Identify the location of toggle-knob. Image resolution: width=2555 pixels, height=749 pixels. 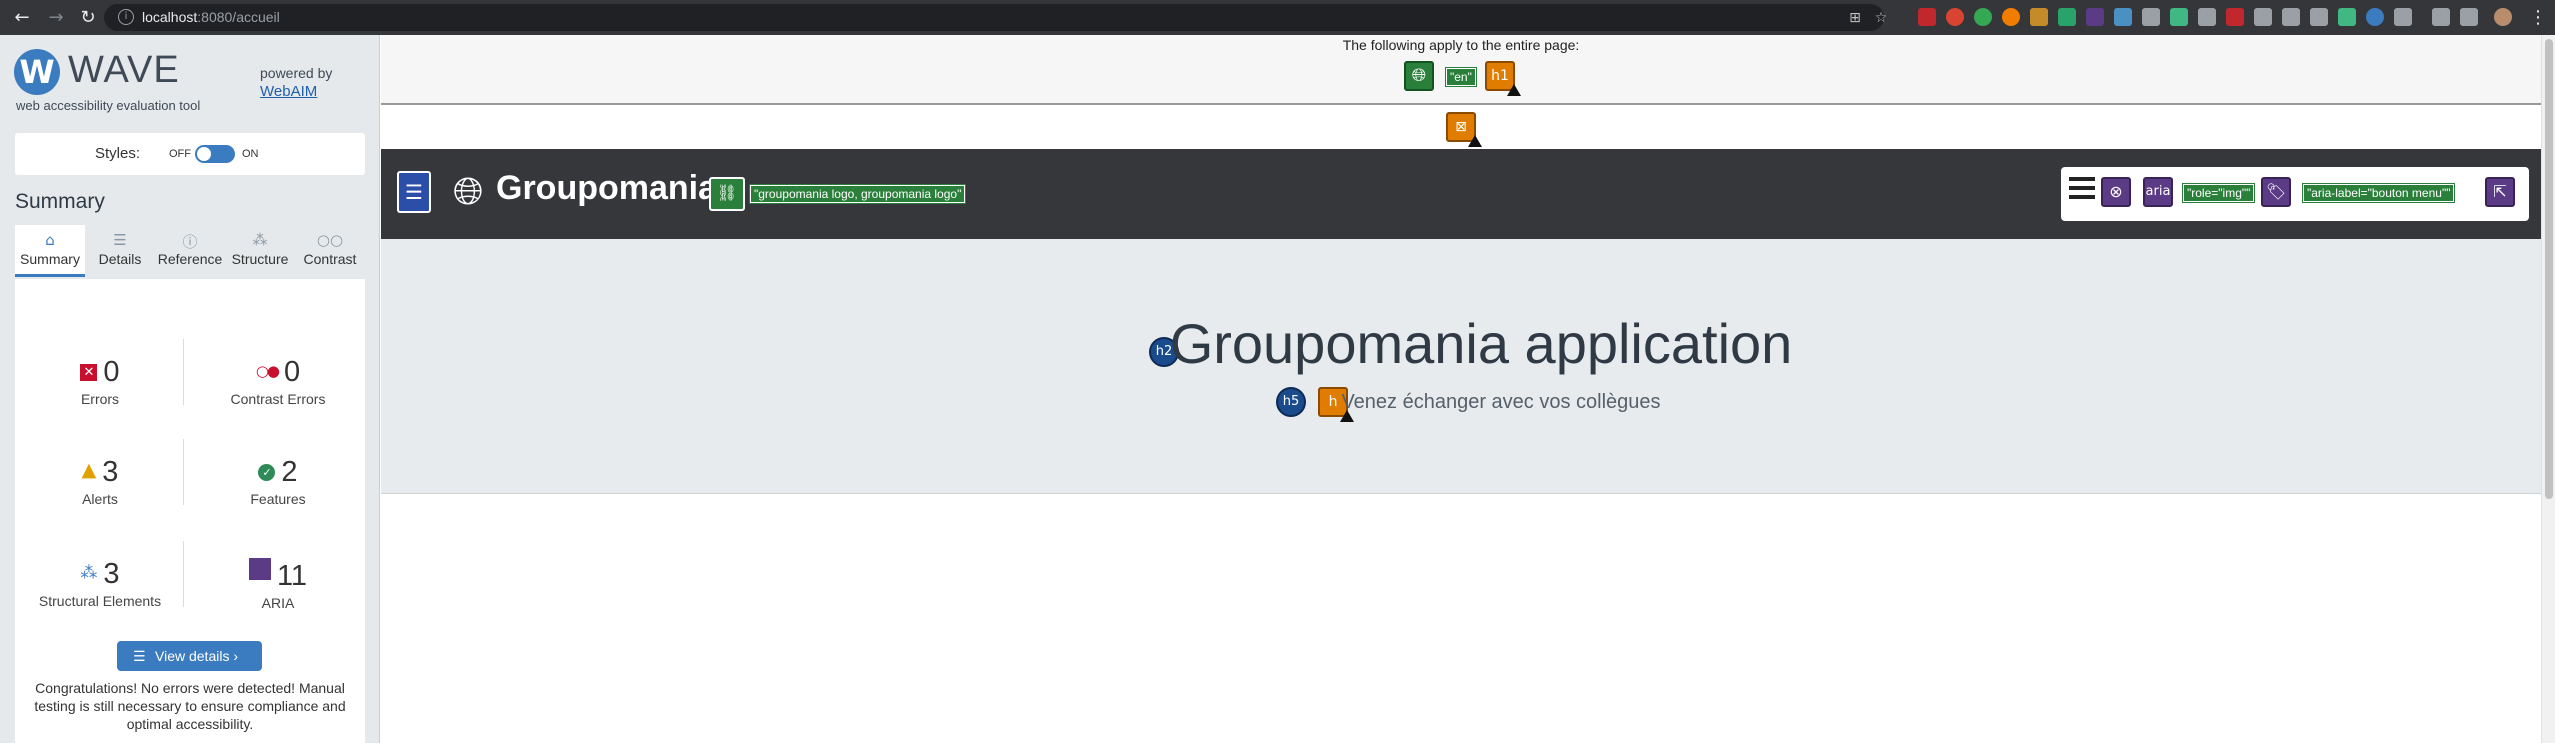
(204, 154).